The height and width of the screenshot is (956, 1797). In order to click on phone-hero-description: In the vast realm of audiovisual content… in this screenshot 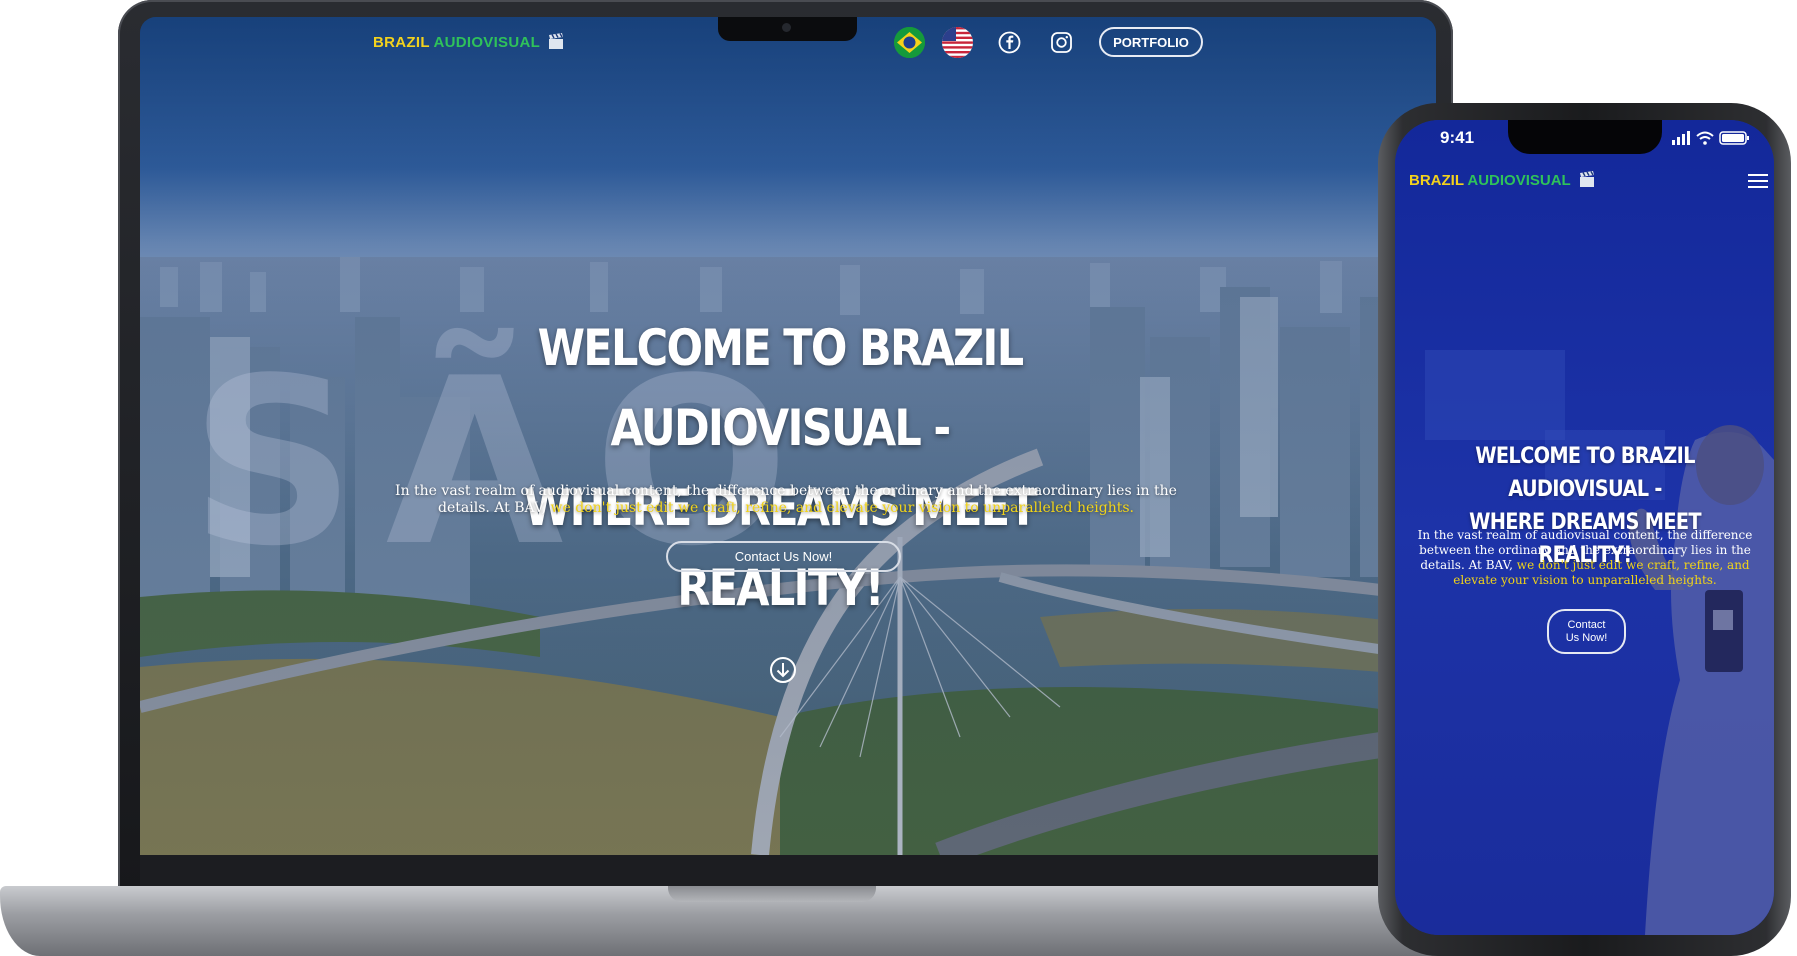, I will do `click(1585, 558)`.